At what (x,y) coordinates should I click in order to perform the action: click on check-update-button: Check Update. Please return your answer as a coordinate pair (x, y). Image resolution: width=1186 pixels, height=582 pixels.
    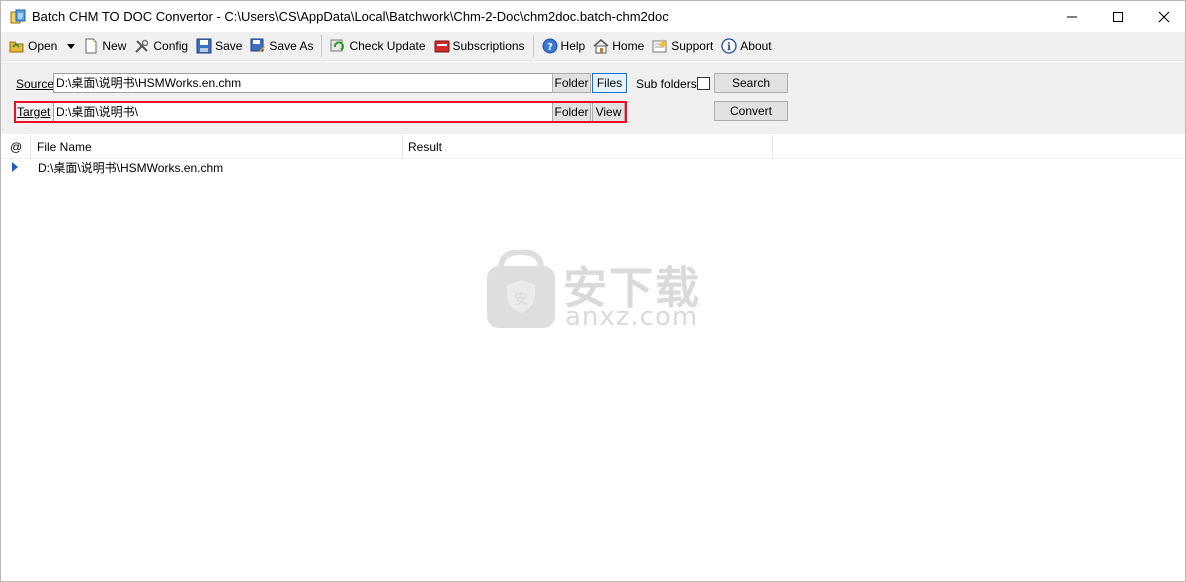
    Looking at the image, I should click on (377, 46).